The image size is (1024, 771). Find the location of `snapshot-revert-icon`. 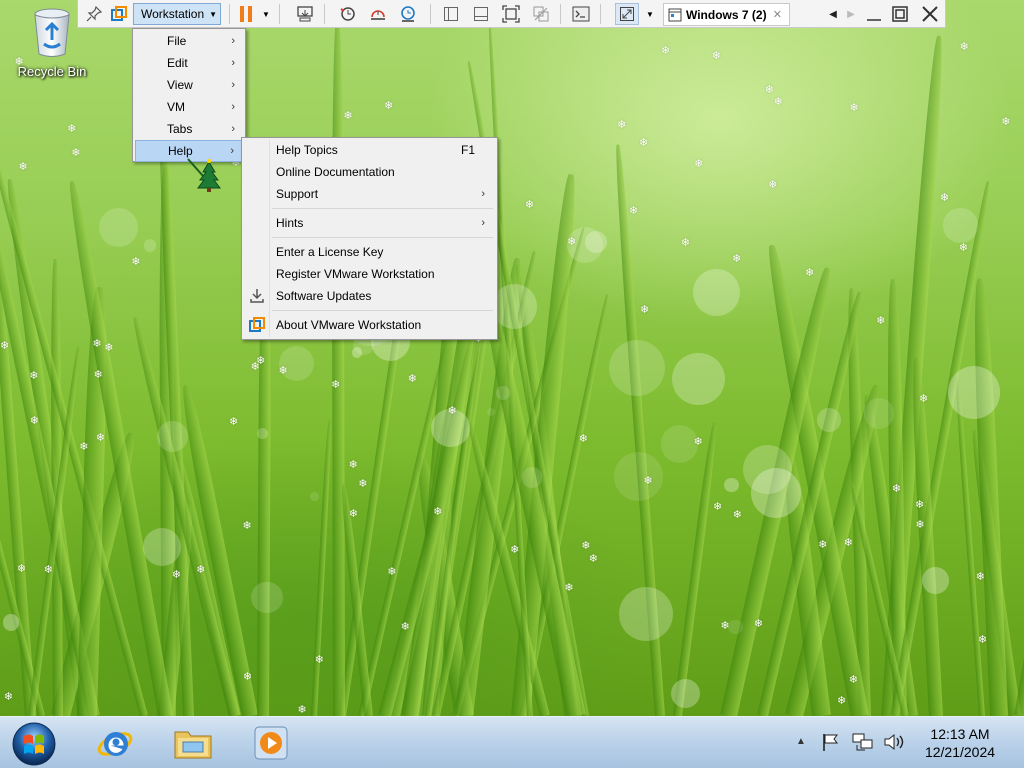

snapshot-revert-icon is located at coordinates (378, 14).